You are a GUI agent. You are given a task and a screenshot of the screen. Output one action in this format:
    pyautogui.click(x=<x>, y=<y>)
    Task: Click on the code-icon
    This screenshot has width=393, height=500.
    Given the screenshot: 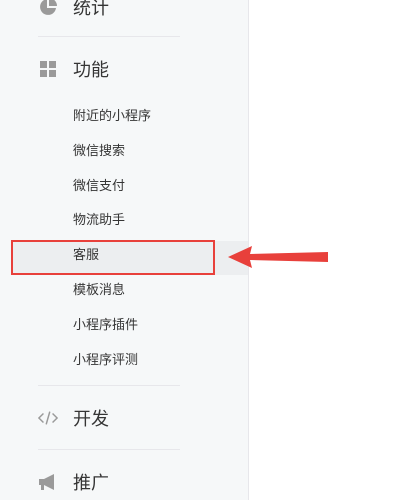 What is the action you would take?
    pyautogui.click(x=48, y=418)
    